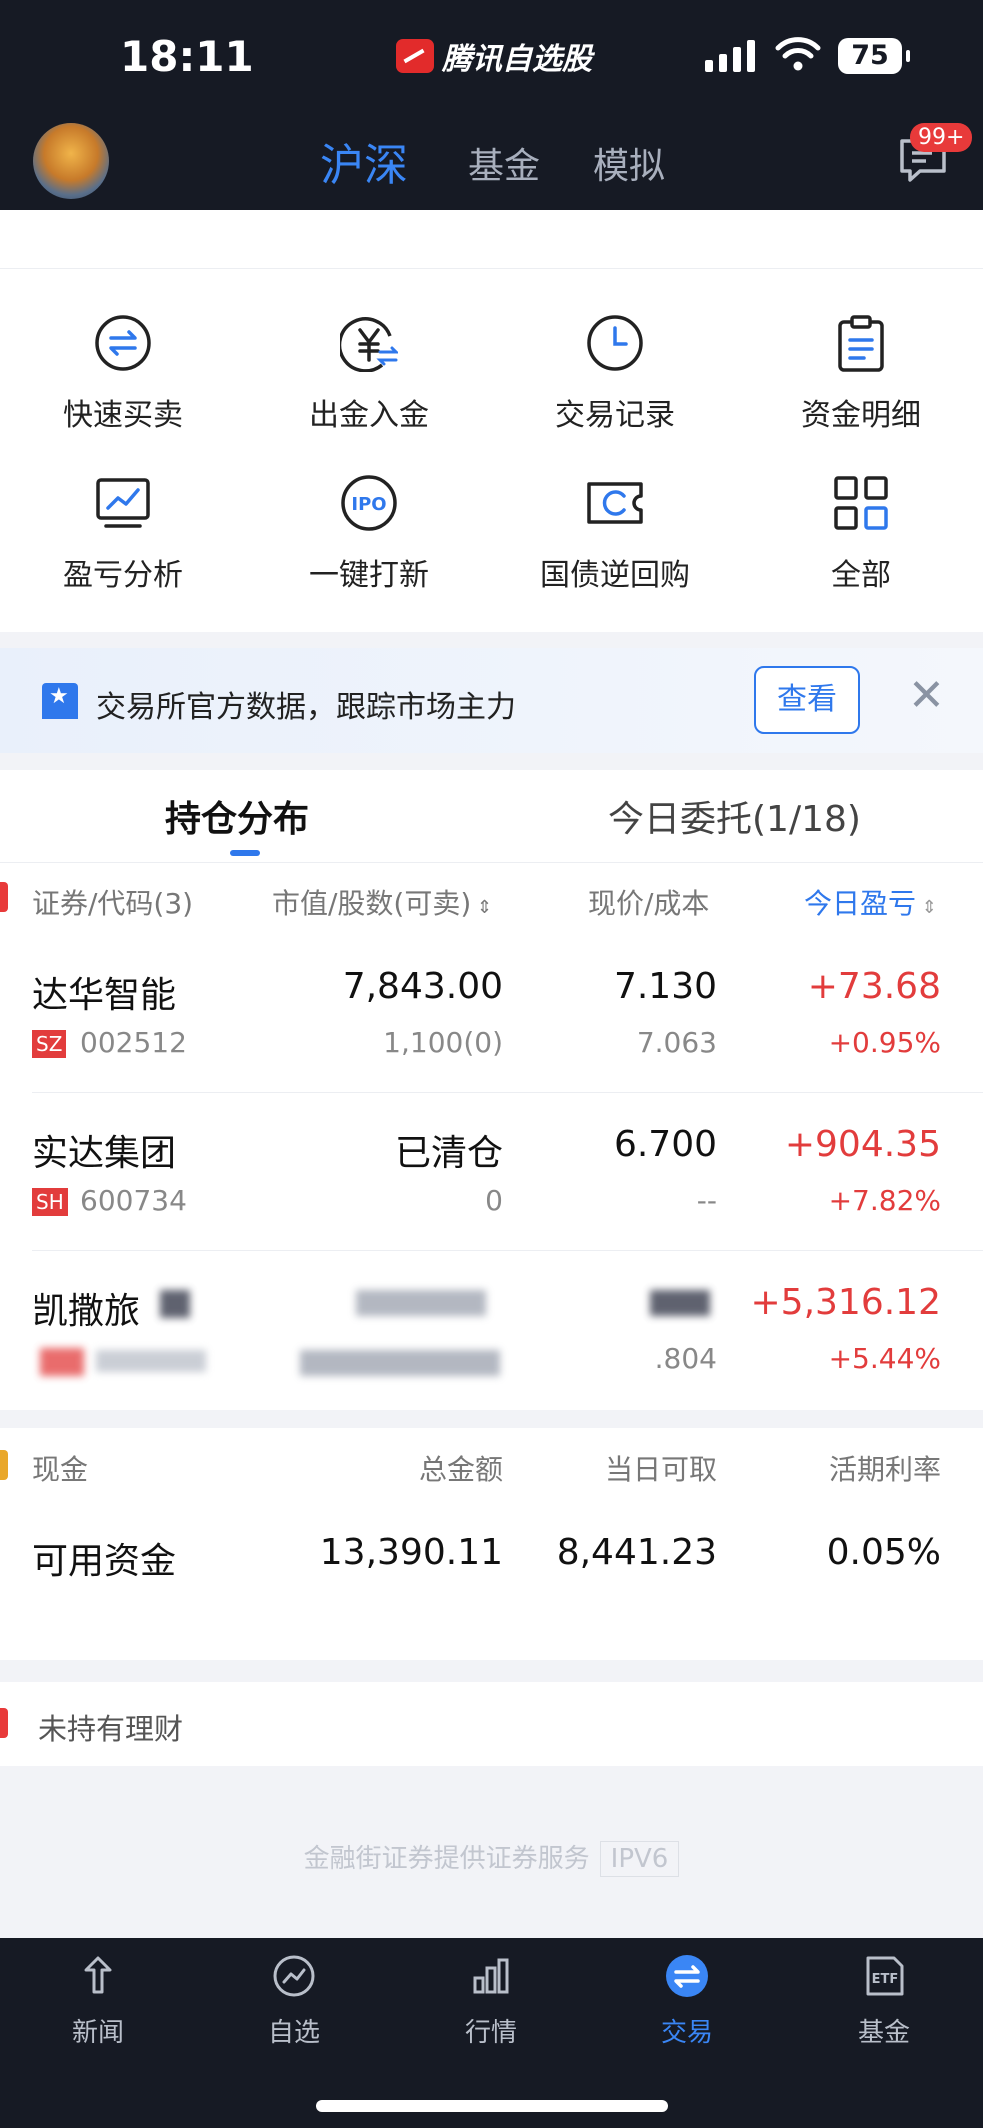 Image resolution: width=983 pixels, height=2128 pixels. What do you see at coordinates (874, 56) in the screenshot?
I see `battery-indicator: 75` at bounding box center [874, 56].